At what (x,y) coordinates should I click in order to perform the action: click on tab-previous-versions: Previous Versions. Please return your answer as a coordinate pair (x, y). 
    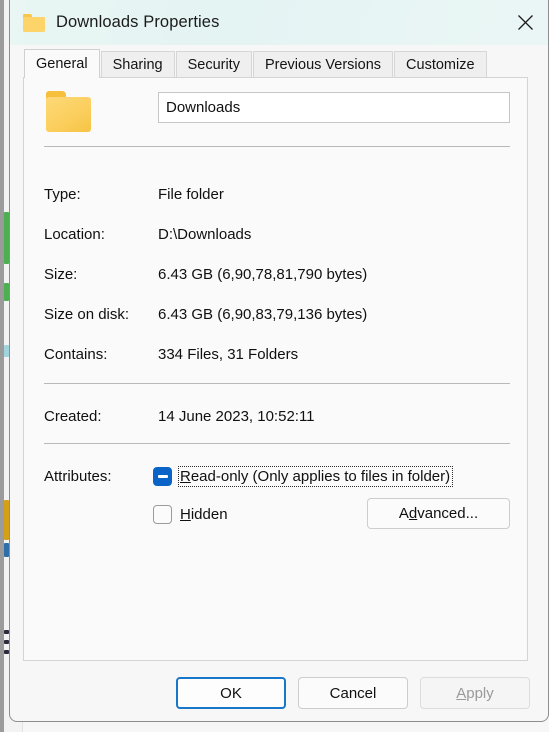
    Looking at the image, I should click on (323, 64).